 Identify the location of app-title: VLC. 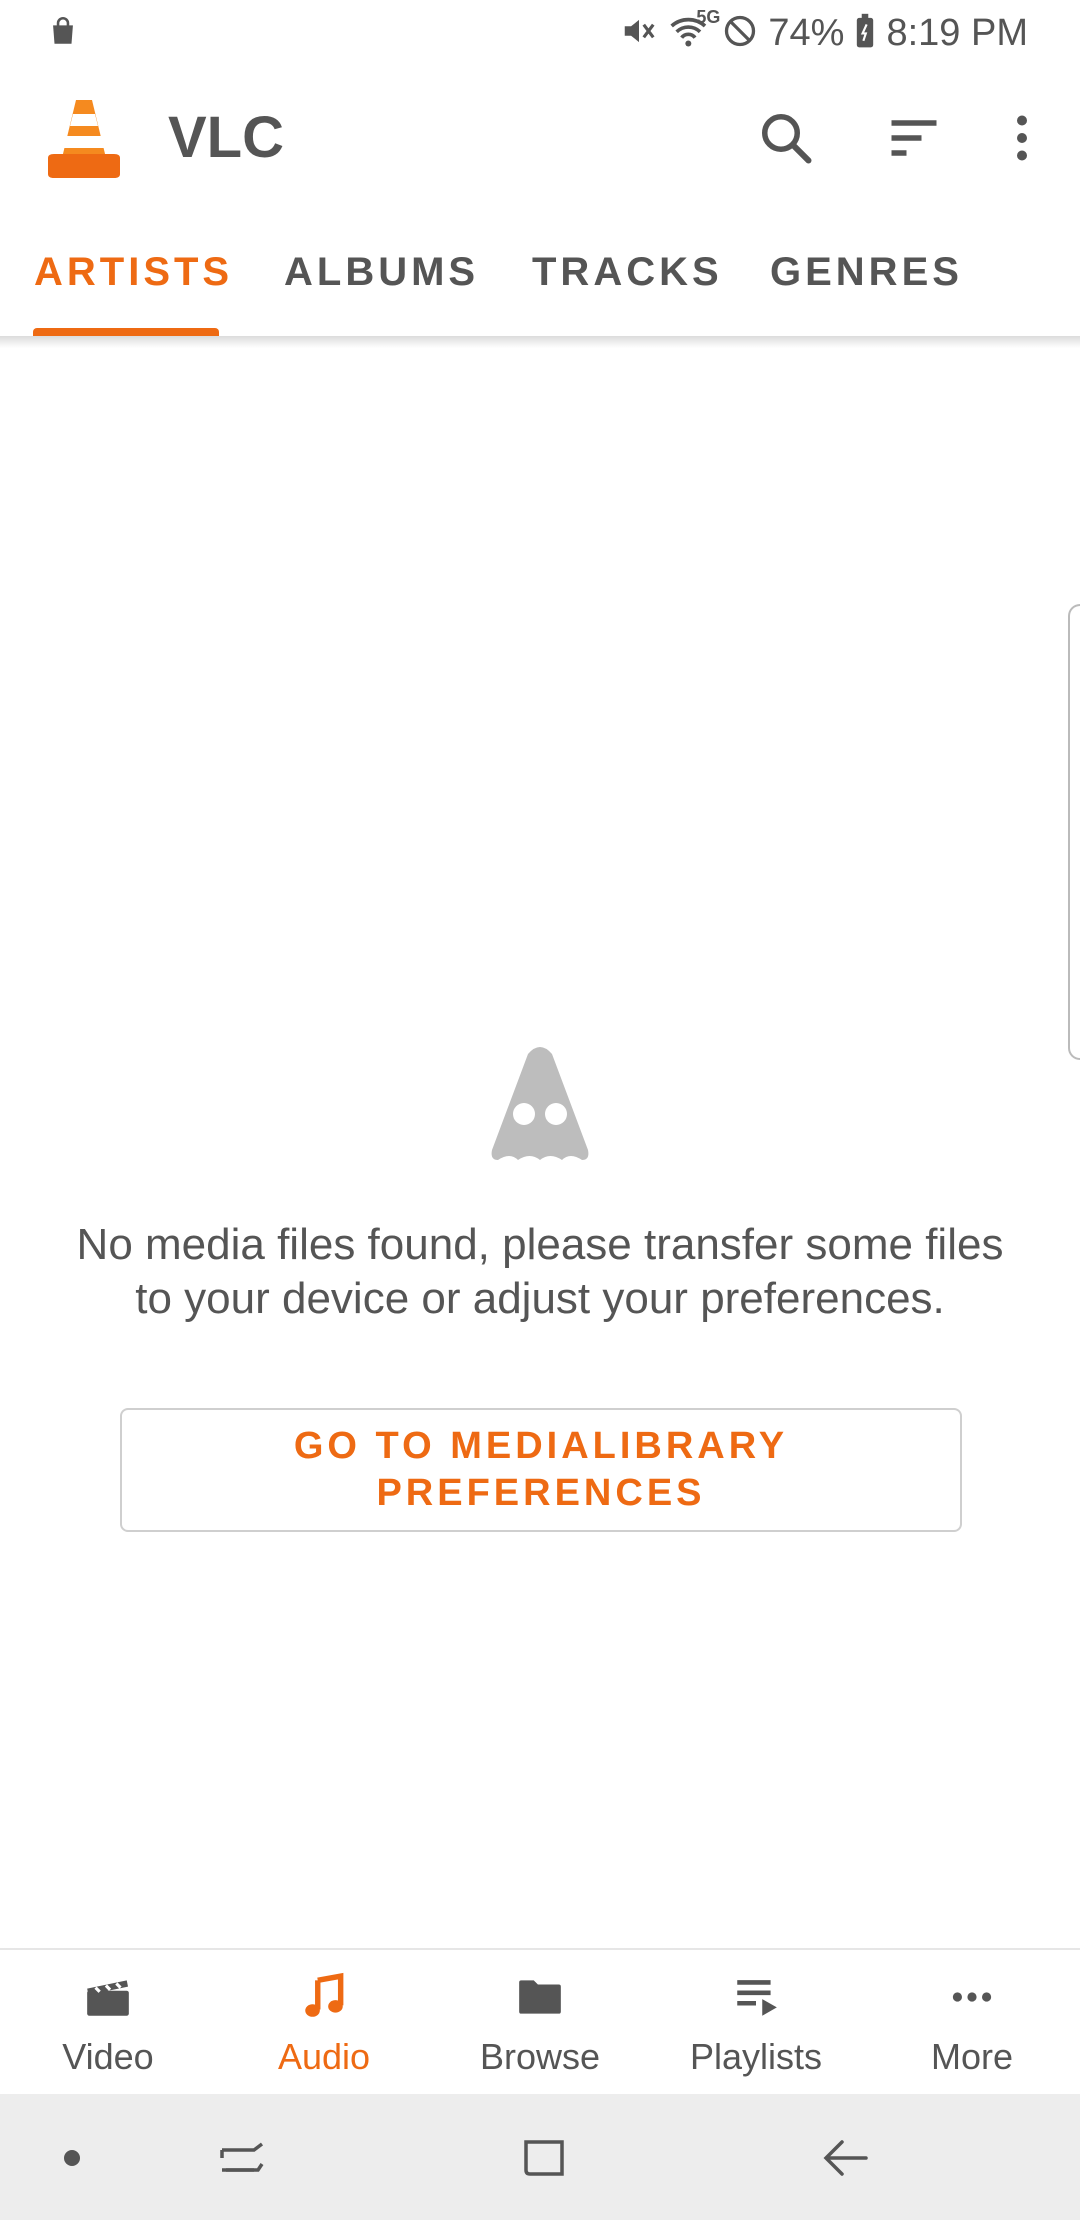
(226, 137).